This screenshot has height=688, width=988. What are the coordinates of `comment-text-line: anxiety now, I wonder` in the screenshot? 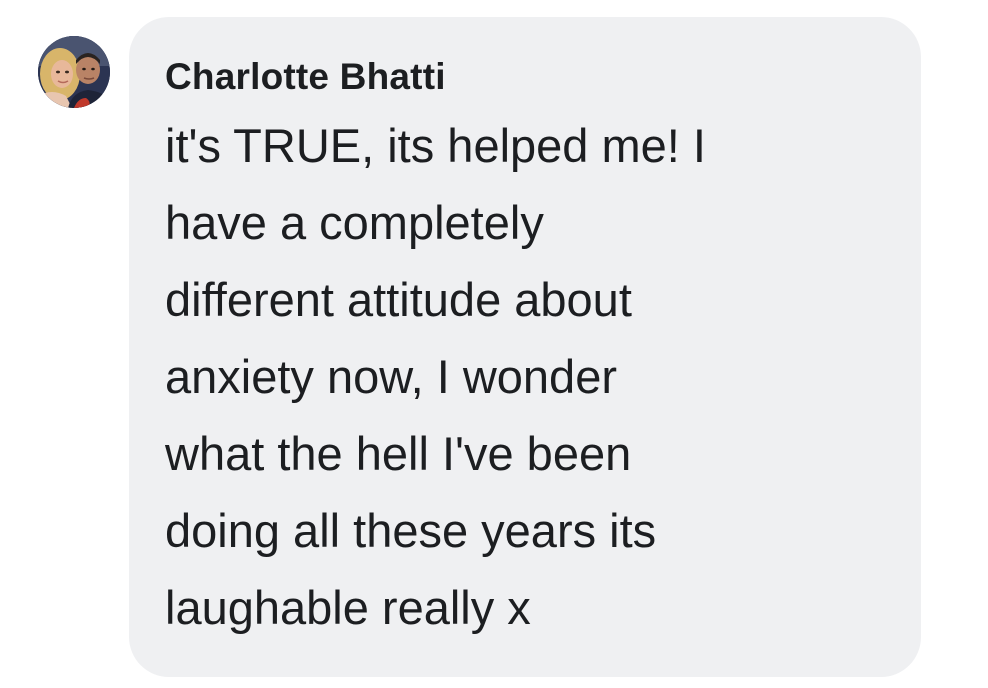 It's located at (391, 376).